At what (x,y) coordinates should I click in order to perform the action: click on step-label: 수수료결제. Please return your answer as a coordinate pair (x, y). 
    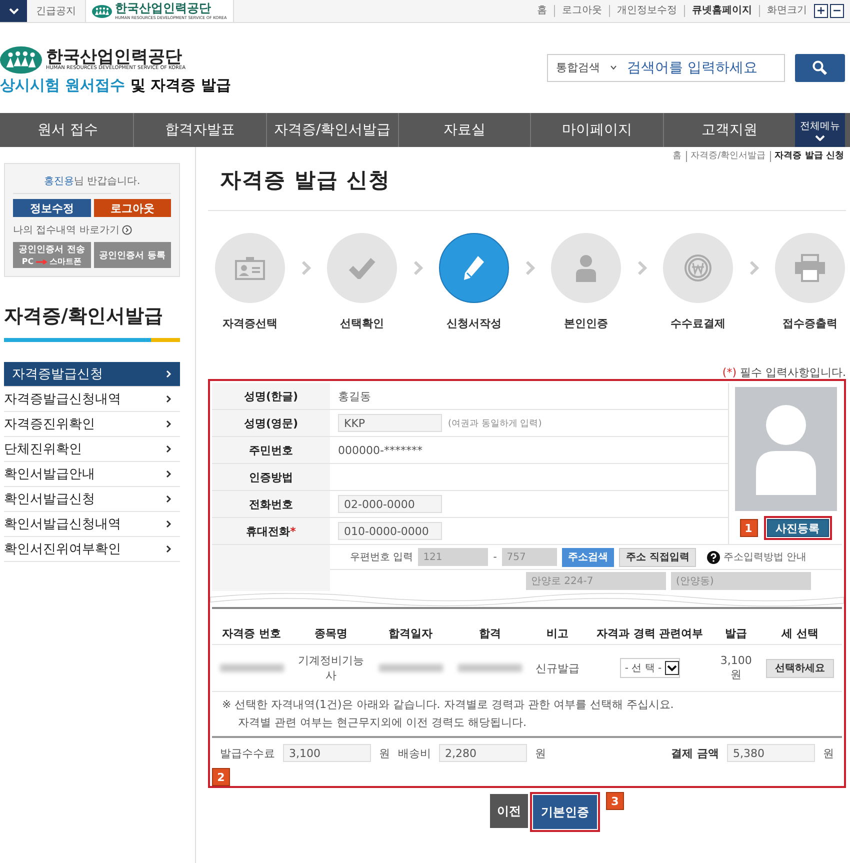
    Looking at the image, I should click on (698, 323).